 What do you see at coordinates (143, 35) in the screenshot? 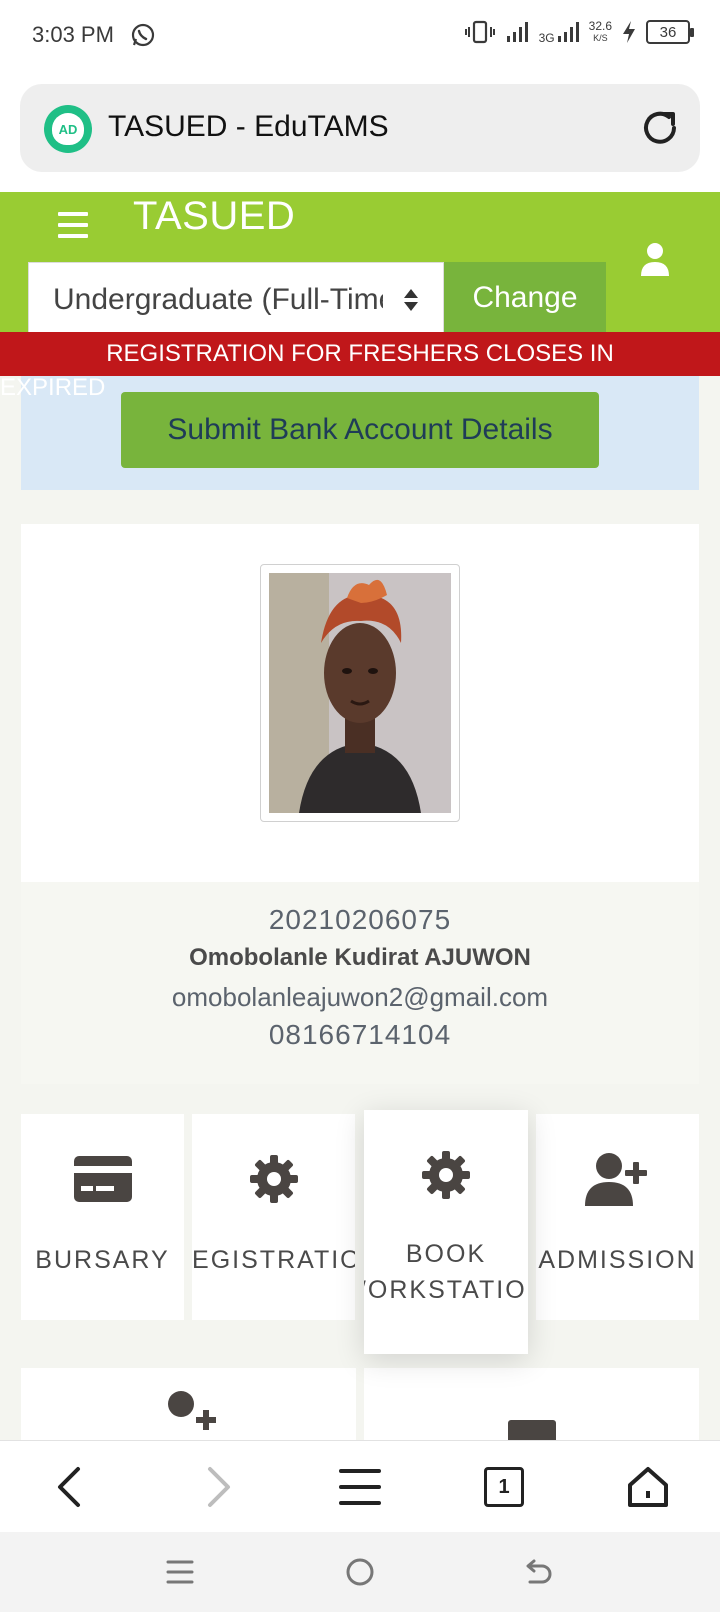
I see `whatsapp-icon` at bounding box center [143, 35].